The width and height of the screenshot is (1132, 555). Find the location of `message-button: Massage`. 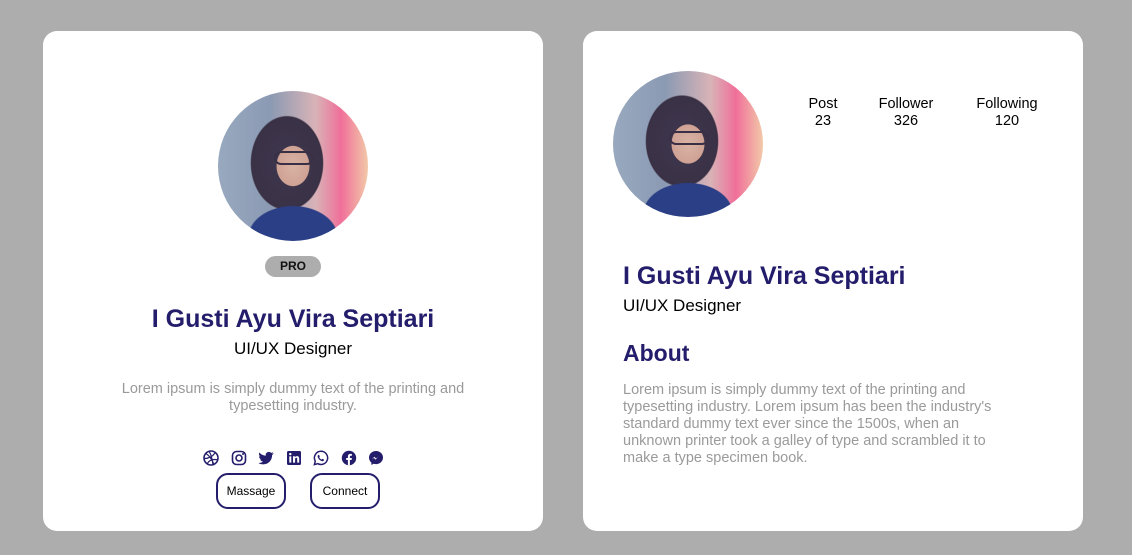

message-button: Massage is located at coordinates (251, 491).